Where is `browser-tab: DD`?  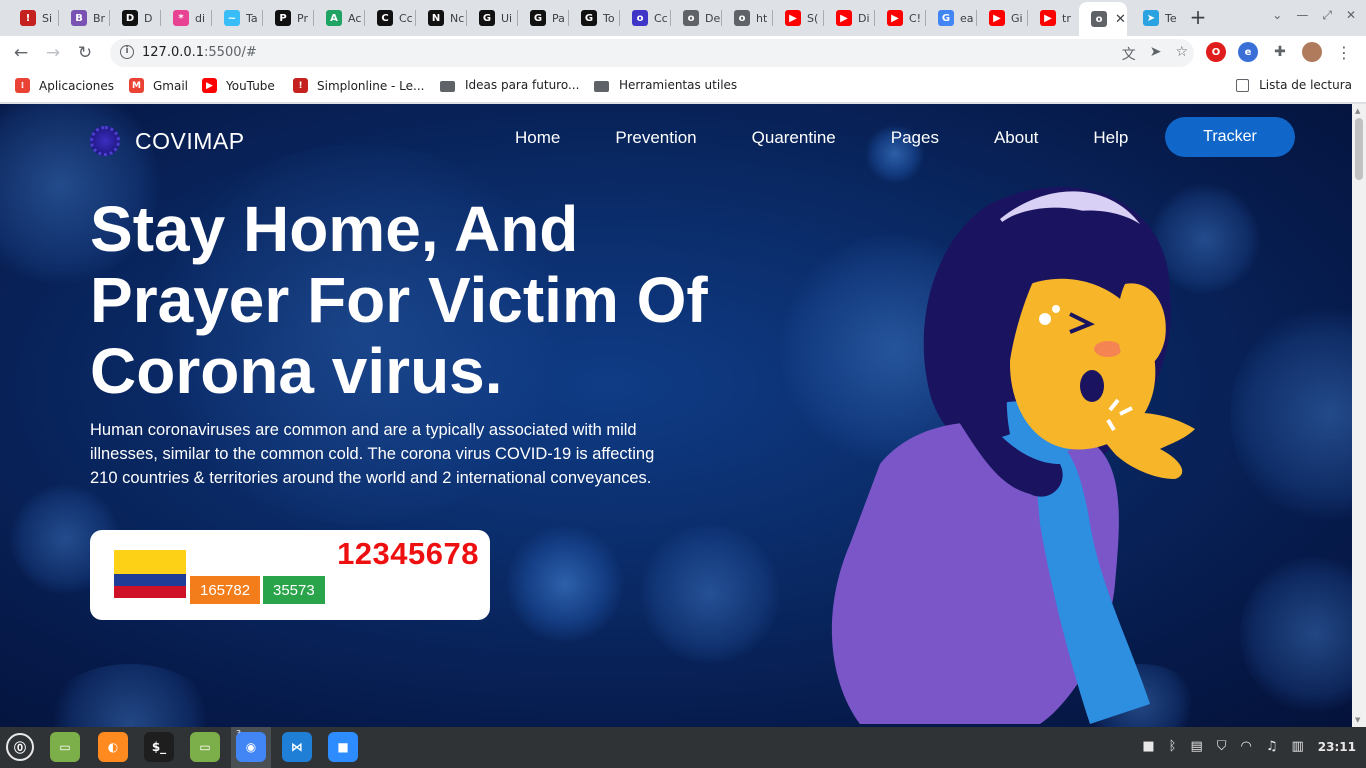 browser-tab: DD is located at coordinates (134, 18).